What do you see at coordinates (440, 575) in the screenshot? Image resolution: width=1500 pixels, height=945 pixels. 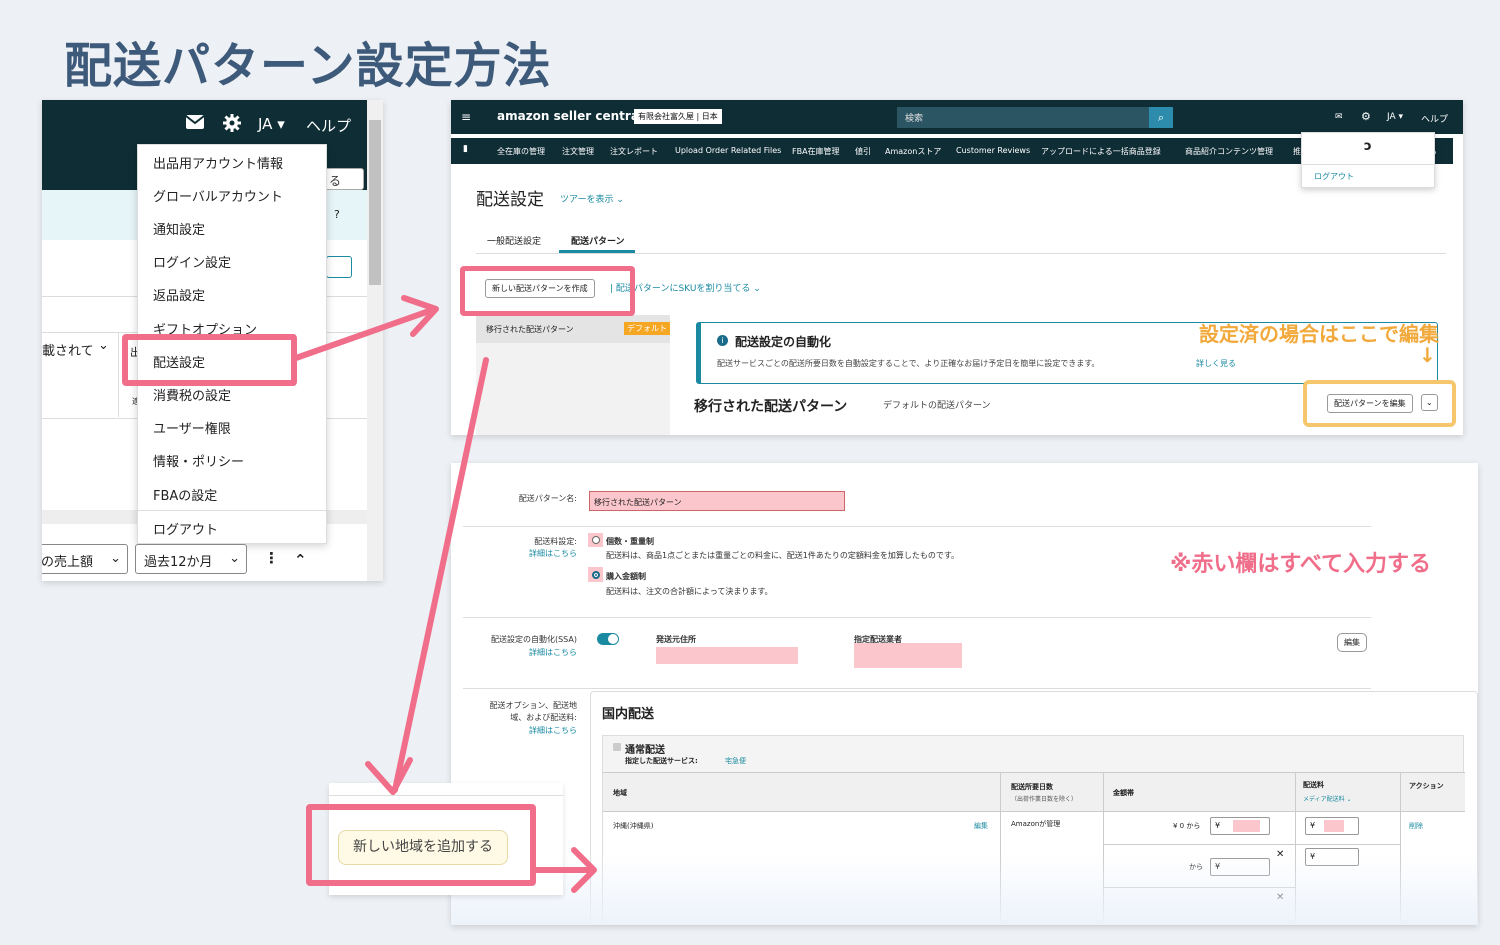 I see `arrow-to-add-region` at bounding box center [440, 575].